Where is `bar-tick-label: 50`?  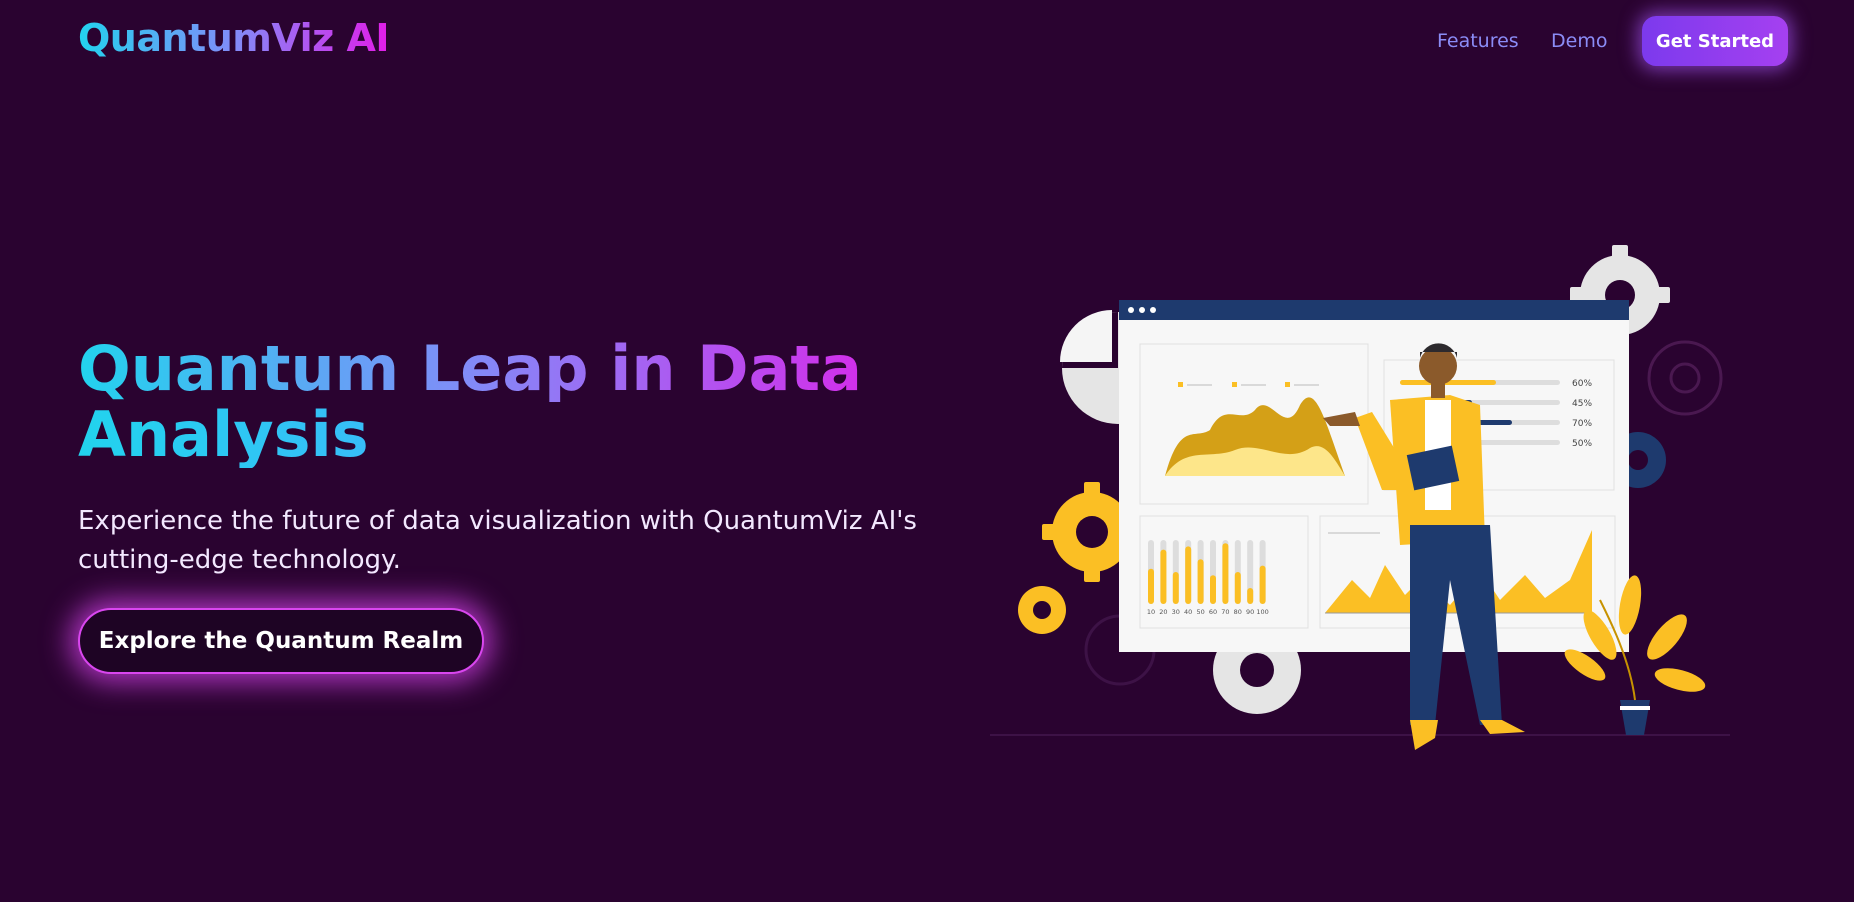 bar-tick-label: 50 is located at coordinates (1200, 612).